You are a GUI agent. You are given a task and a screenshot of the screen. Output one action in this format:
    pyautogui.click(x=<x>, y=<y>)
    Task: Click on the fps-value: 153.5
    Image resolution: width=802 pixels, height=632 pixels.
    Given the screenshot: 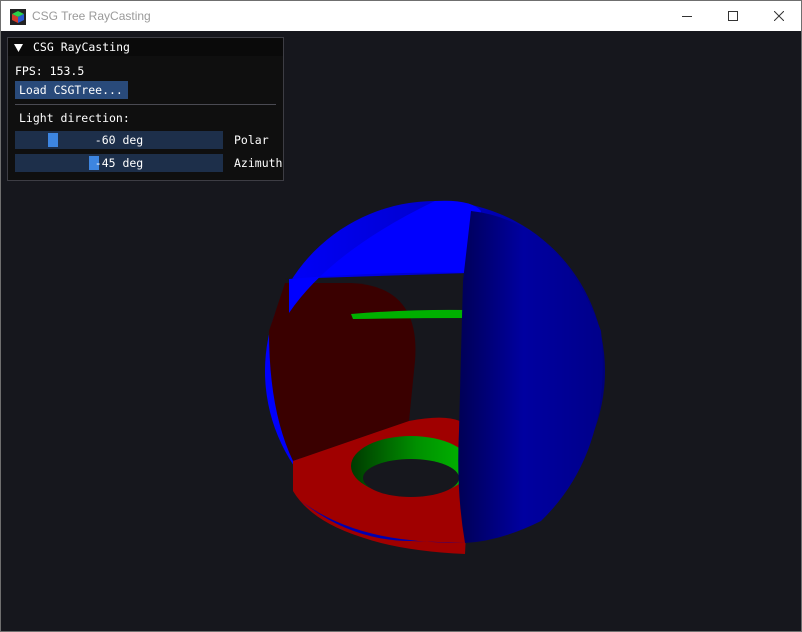 What is the action you would take?
    pyautogui.click(x=67, y=71)
    